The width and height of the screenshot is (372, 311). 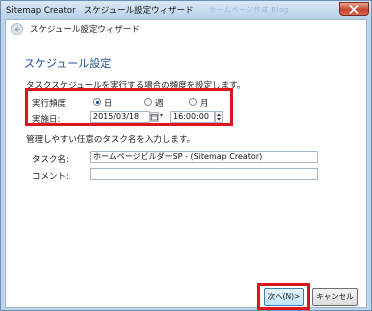 I want to click on back-button, so click(x=17, y=29).